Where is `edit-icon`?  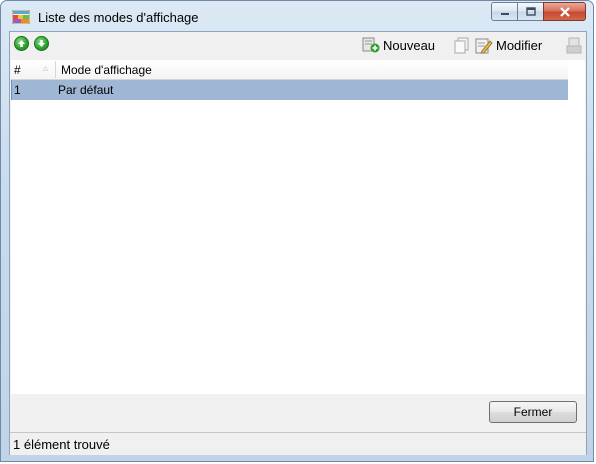 edit-icon is located at coordinates (484, 45).